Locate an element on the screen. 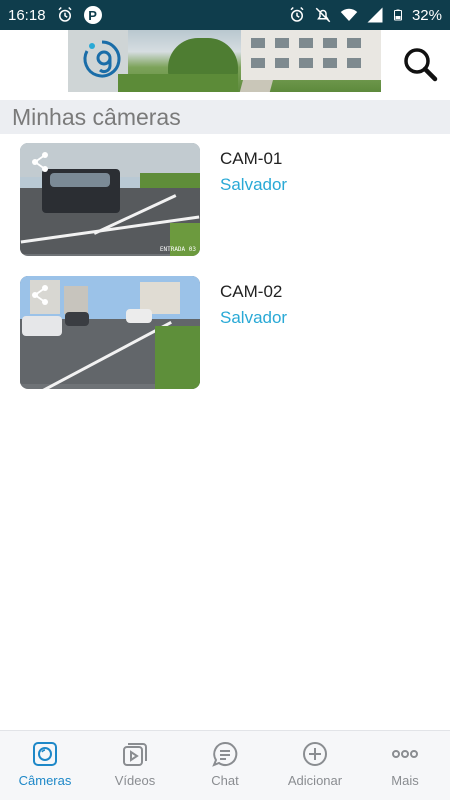 Image resolution: width=450 pixels, height=800 pixels. camera-thumbnail: ENTRADA 03 is located at coordinates (110, 199).